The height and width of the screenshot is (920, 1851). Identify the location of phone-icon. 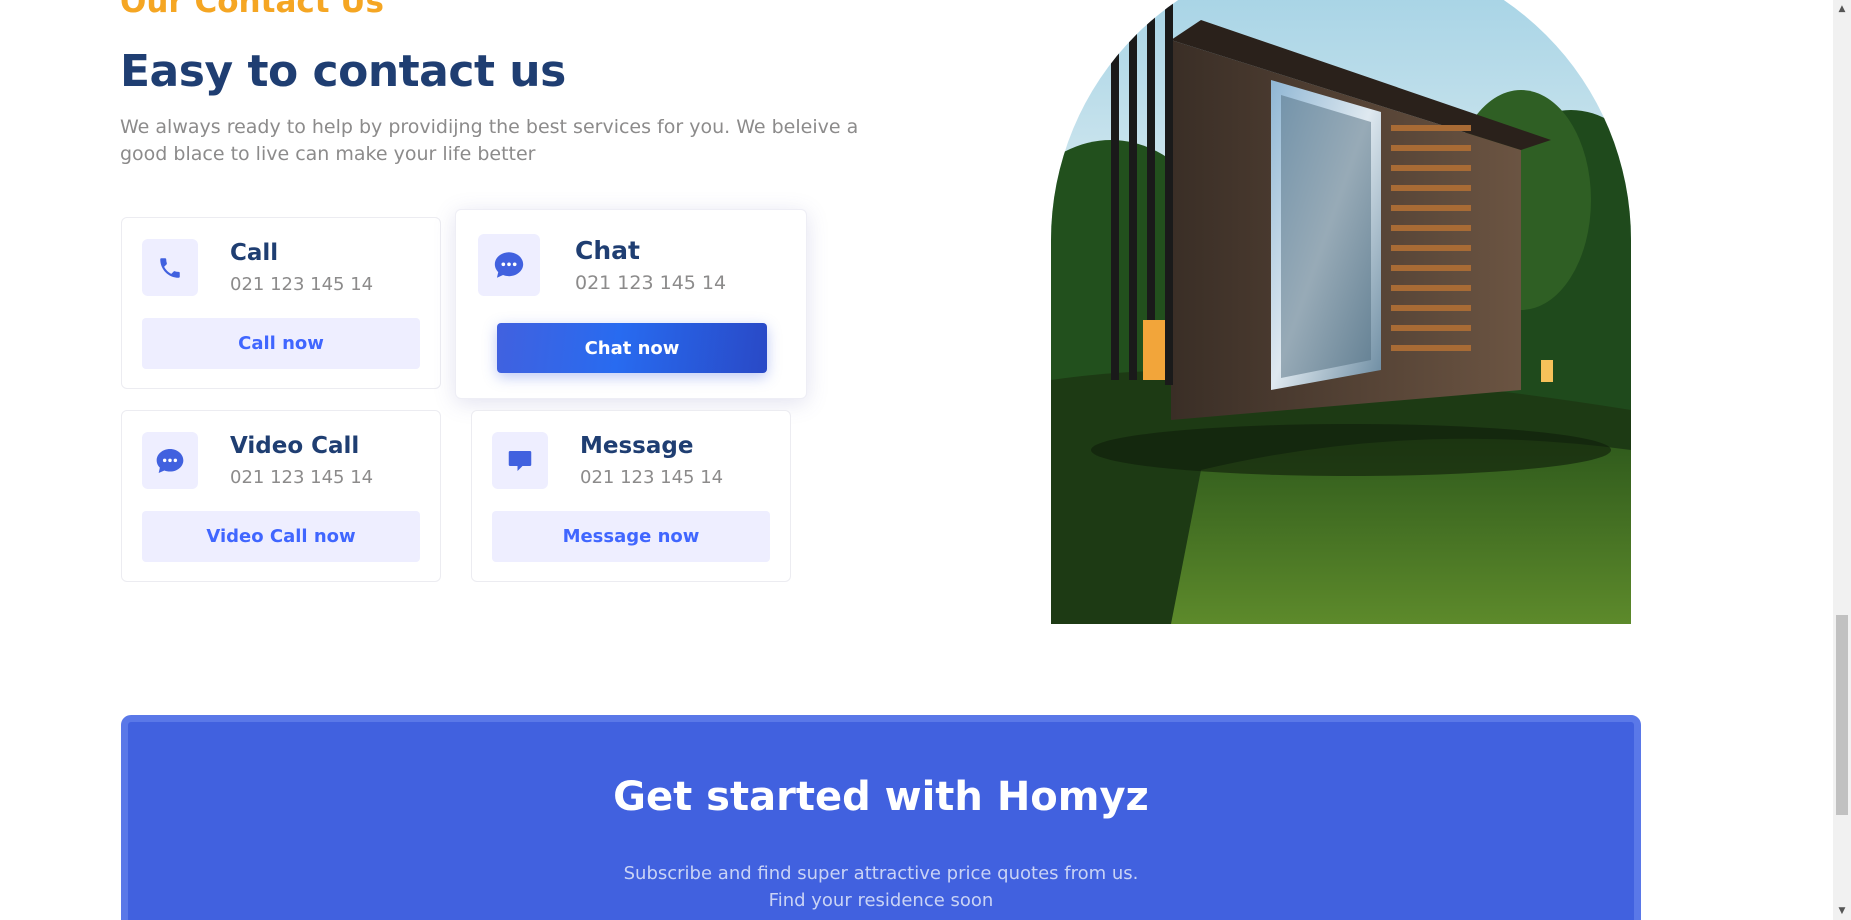
(170, 267).